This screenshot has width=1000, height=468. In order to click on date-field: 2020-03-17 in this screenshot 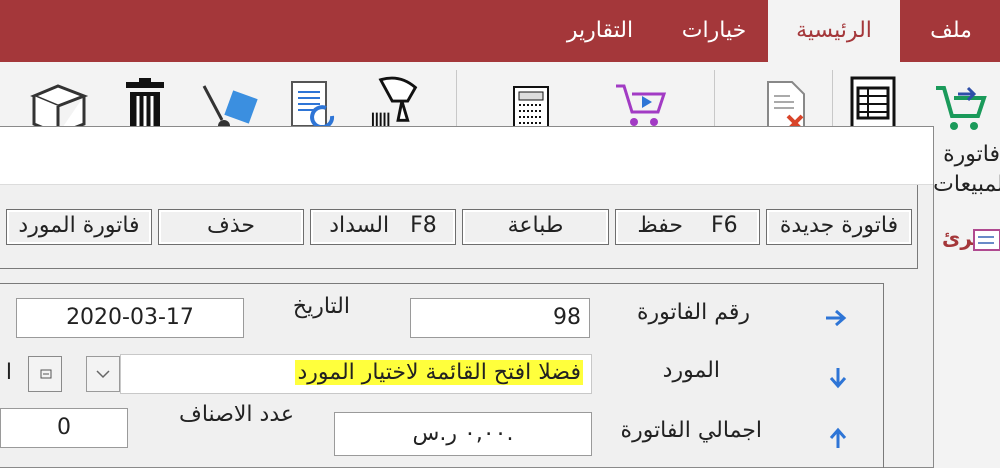, I will do `click(130, 318)`.